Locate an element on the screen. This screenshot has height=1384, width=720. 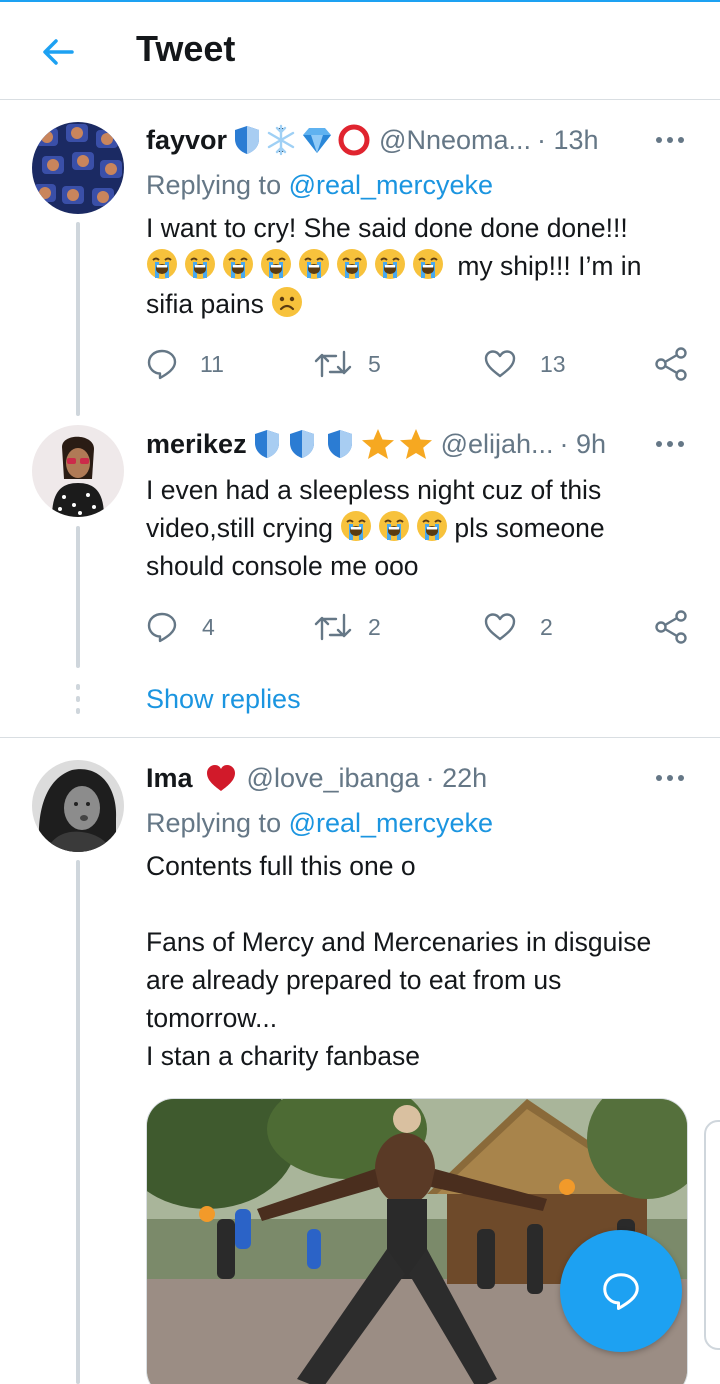
tweet-time: · 13h is located at coordinates (568, 139).